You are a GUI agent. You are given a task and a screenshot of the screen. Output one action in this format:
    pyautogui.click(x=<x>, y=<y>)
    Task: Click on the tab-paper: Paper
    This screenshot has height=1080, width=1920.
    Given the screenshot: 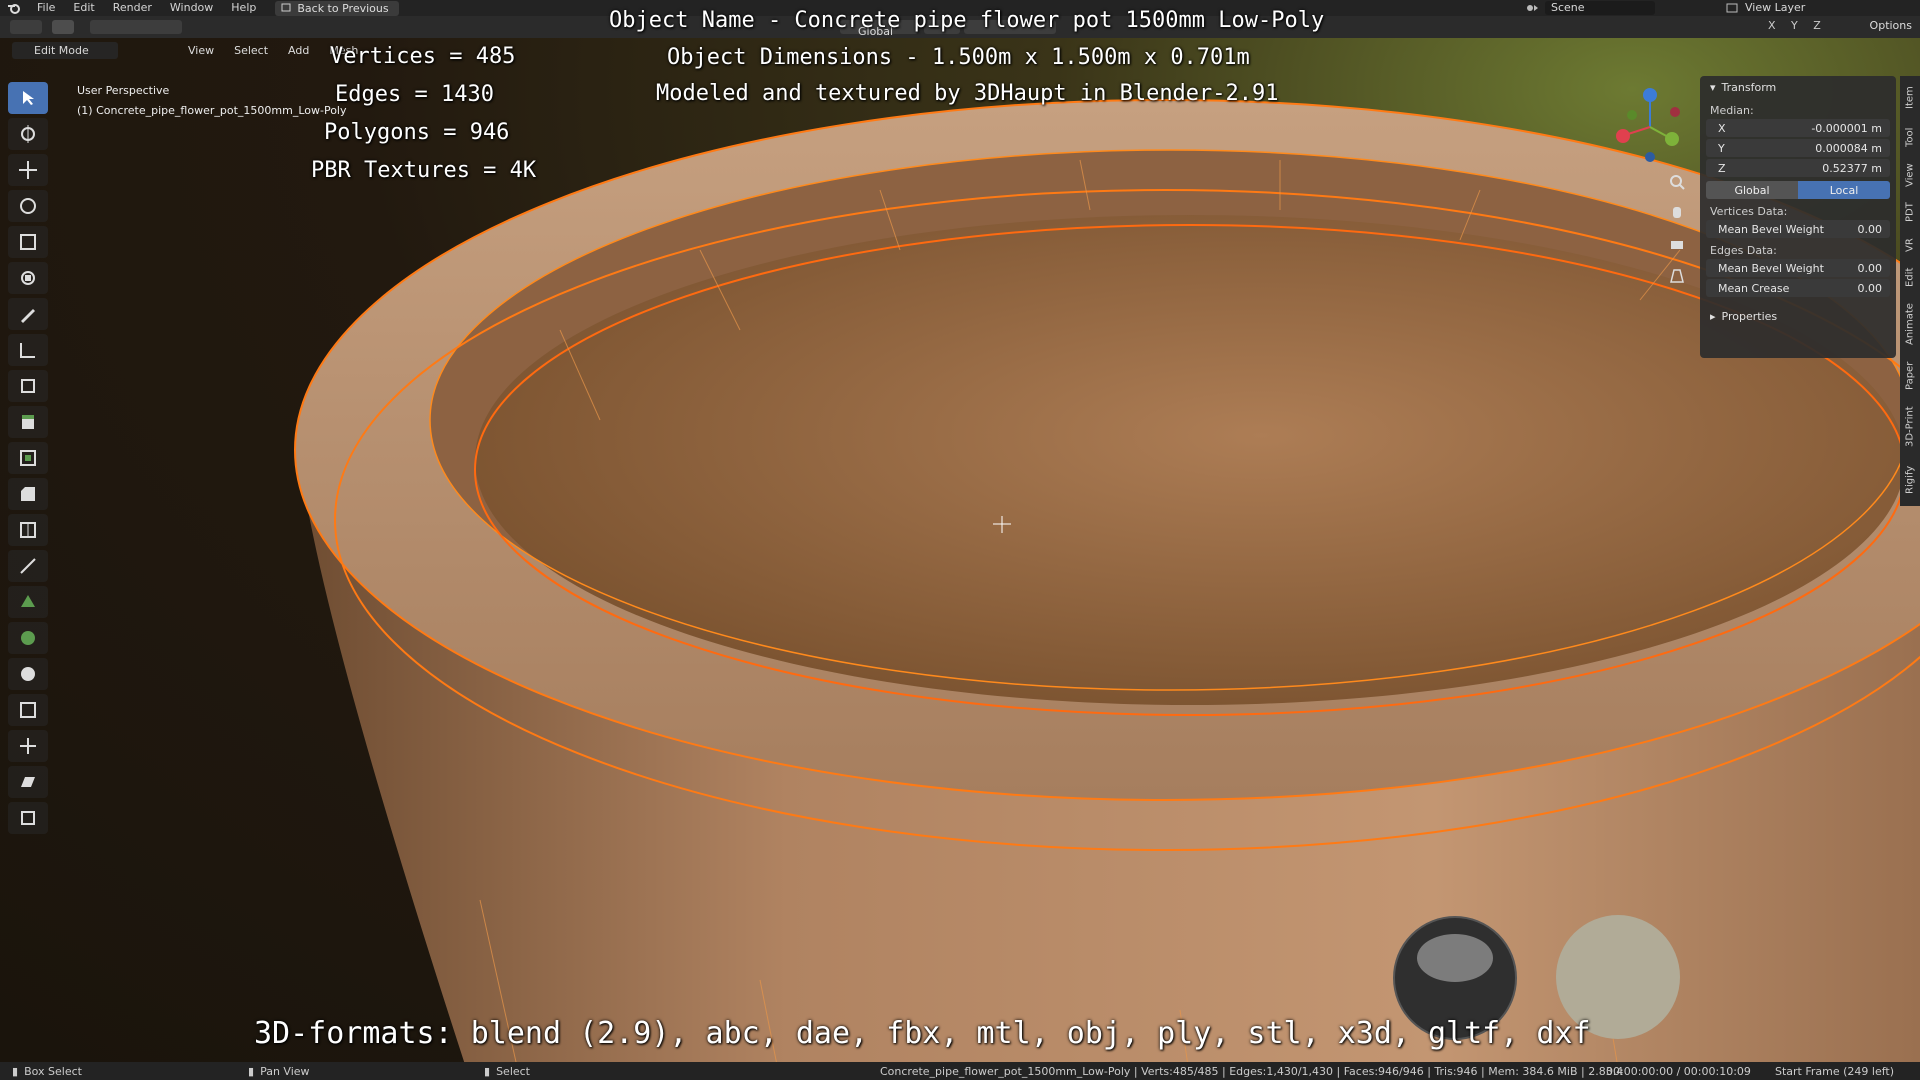 What is the action you would take?
    pyautogui.click(x=1910, y=376)
    